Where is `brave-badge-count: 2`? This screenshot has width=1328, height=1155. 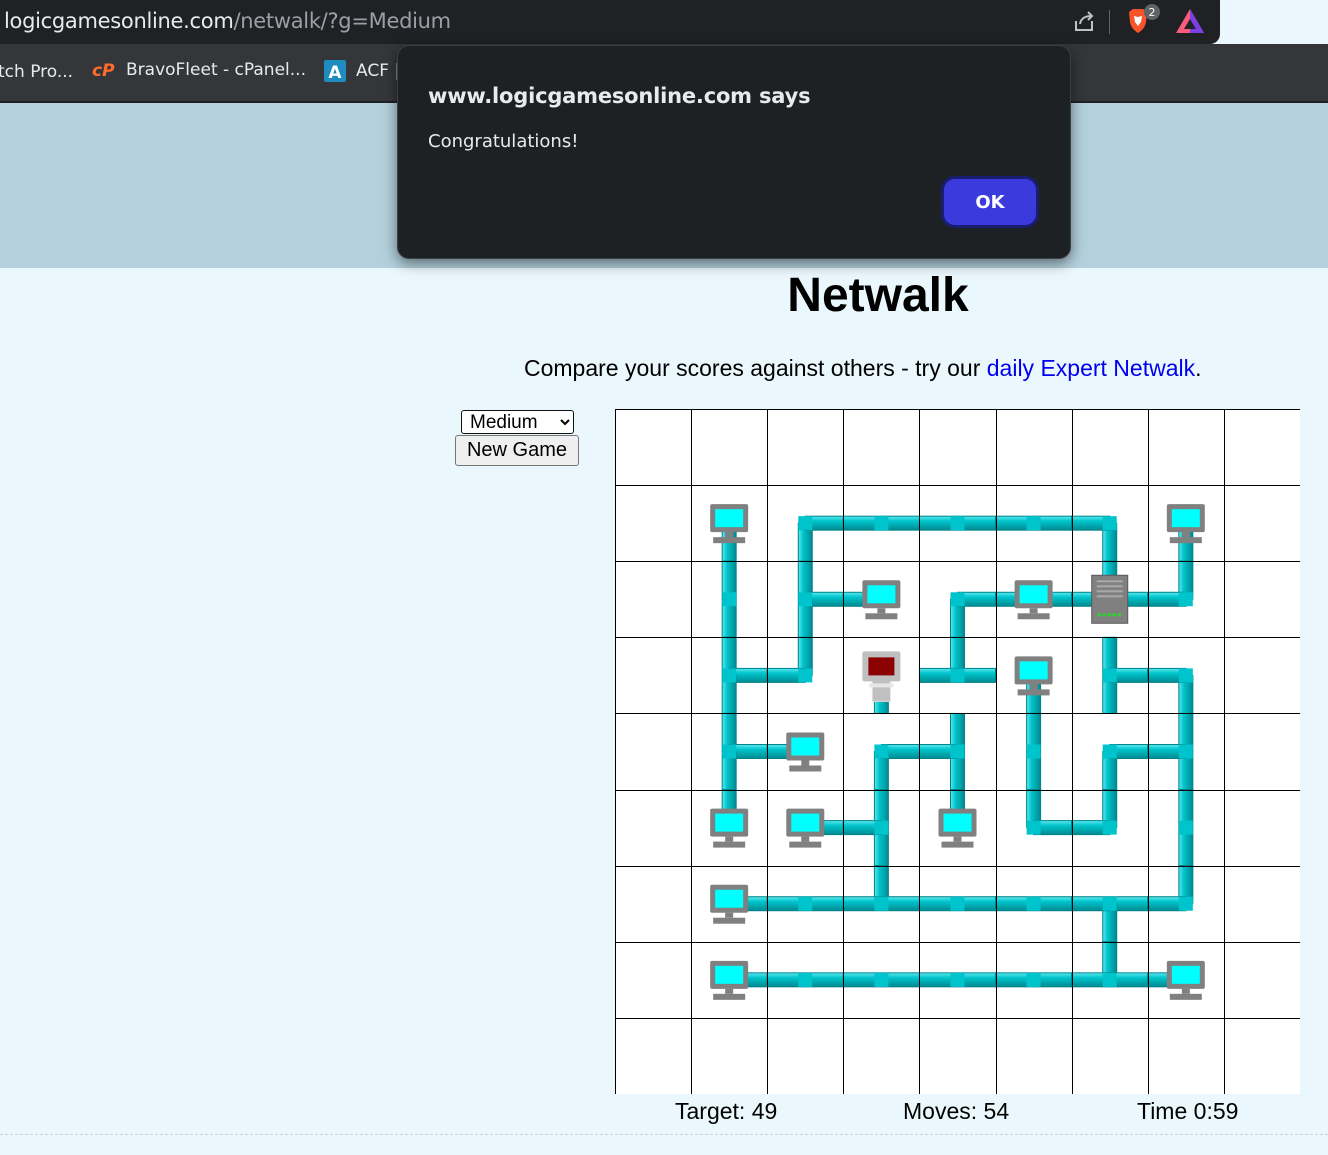 brave-badge-count: 2 is located at coordinates (1152, 12).